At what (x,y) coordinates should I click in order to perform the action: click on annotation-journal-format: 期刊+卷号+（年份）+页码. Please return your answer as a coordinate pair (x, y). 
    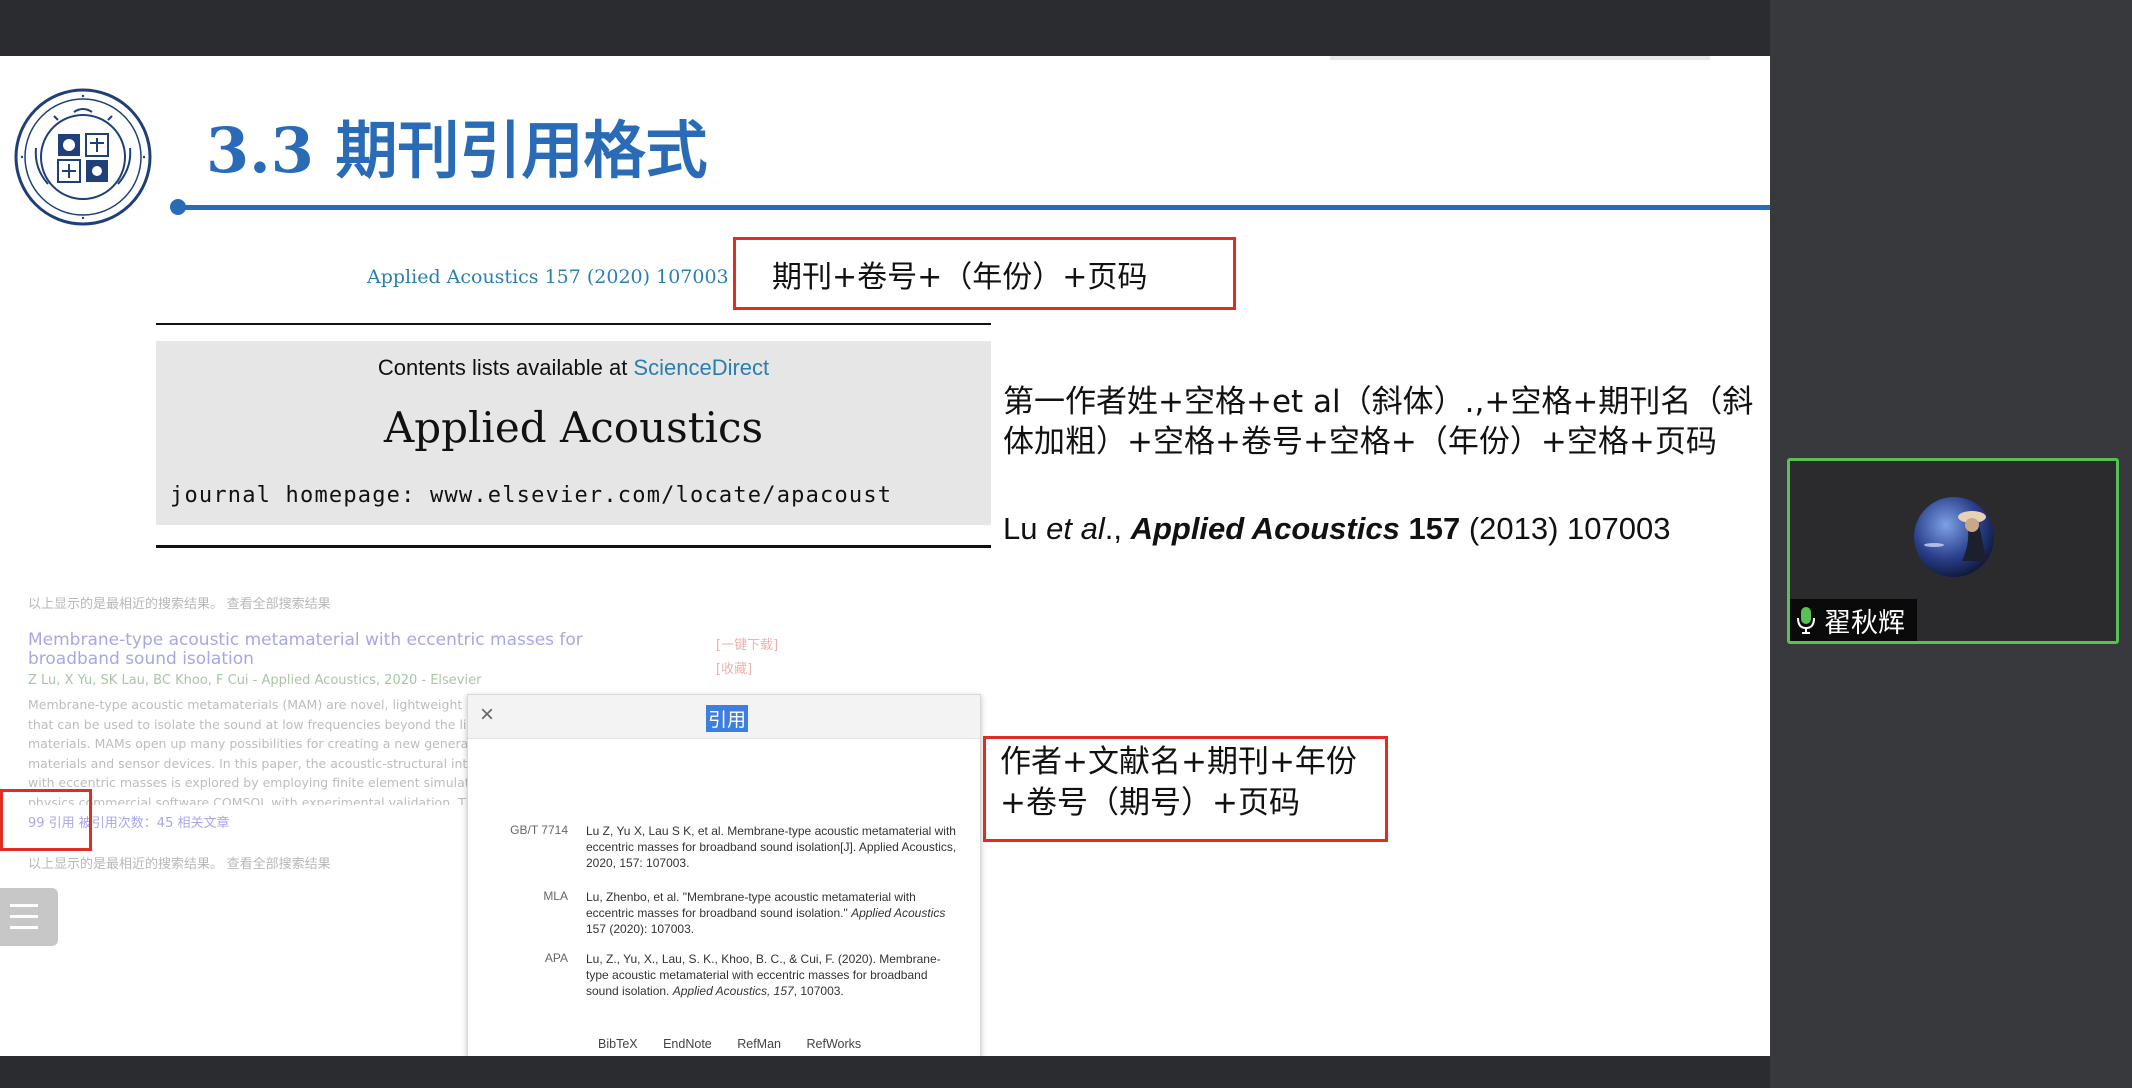
    Looking at the image, I should click on (960, 277).